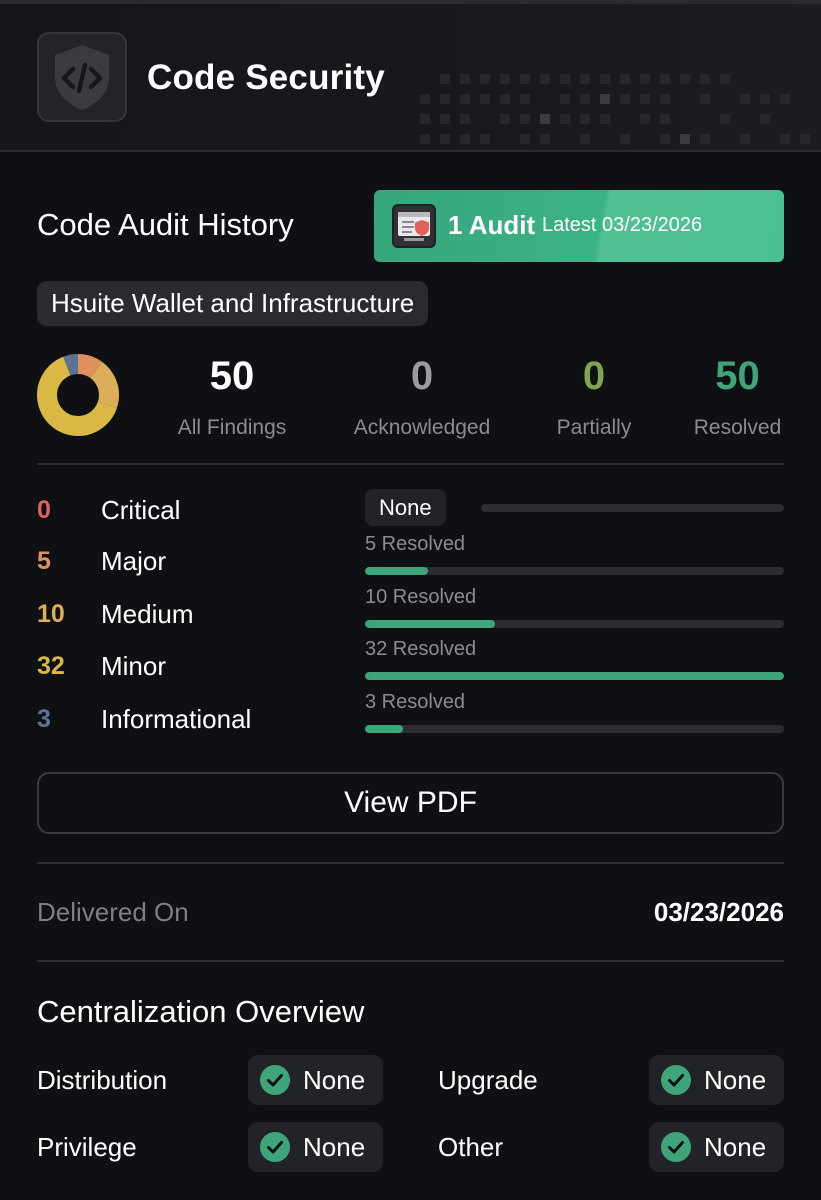 This screenshot has width=821, height=1200. I want to click on severity-row-informational: 3 Informational 3 Resolved, so click(410, 715).